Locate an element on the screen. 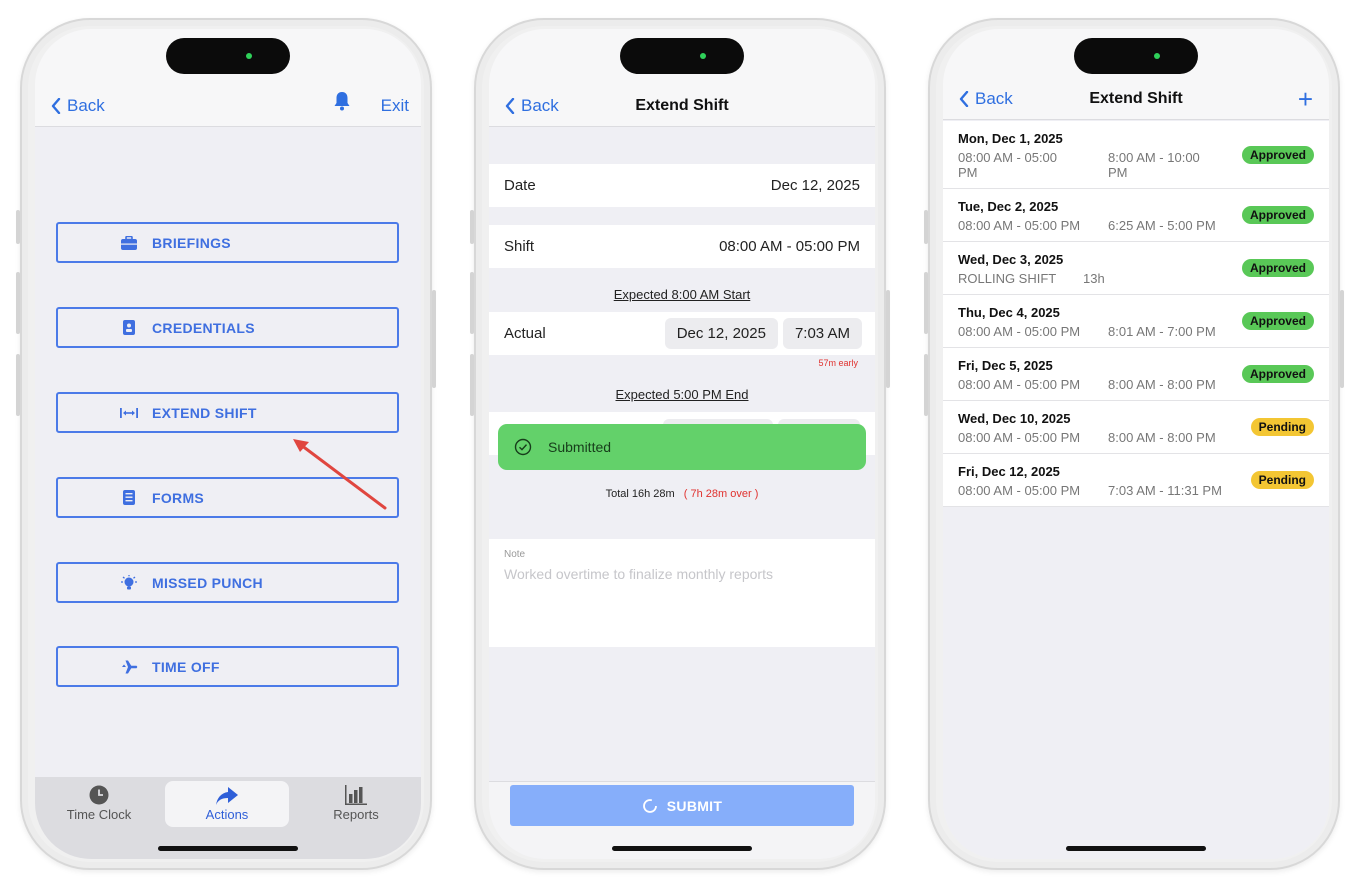  request-actual: 6:25 AM - 5:00 PM is located at coordinates (1162, 225).